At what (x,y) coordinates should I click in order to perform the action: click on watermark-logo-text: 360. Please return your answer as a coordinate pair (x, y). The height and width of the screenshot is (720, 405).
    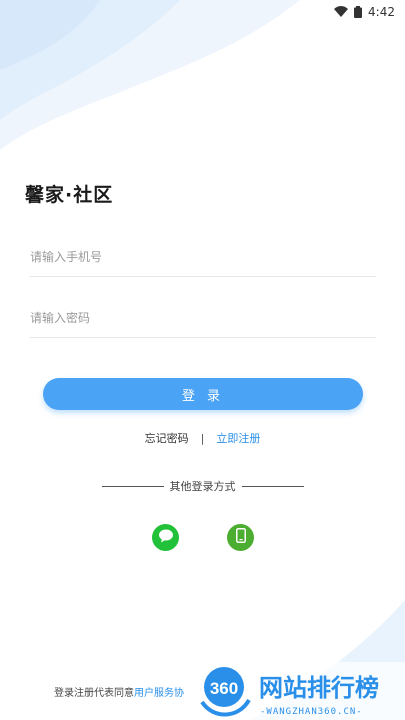
    Looking at the image, I should click on (224, 688).